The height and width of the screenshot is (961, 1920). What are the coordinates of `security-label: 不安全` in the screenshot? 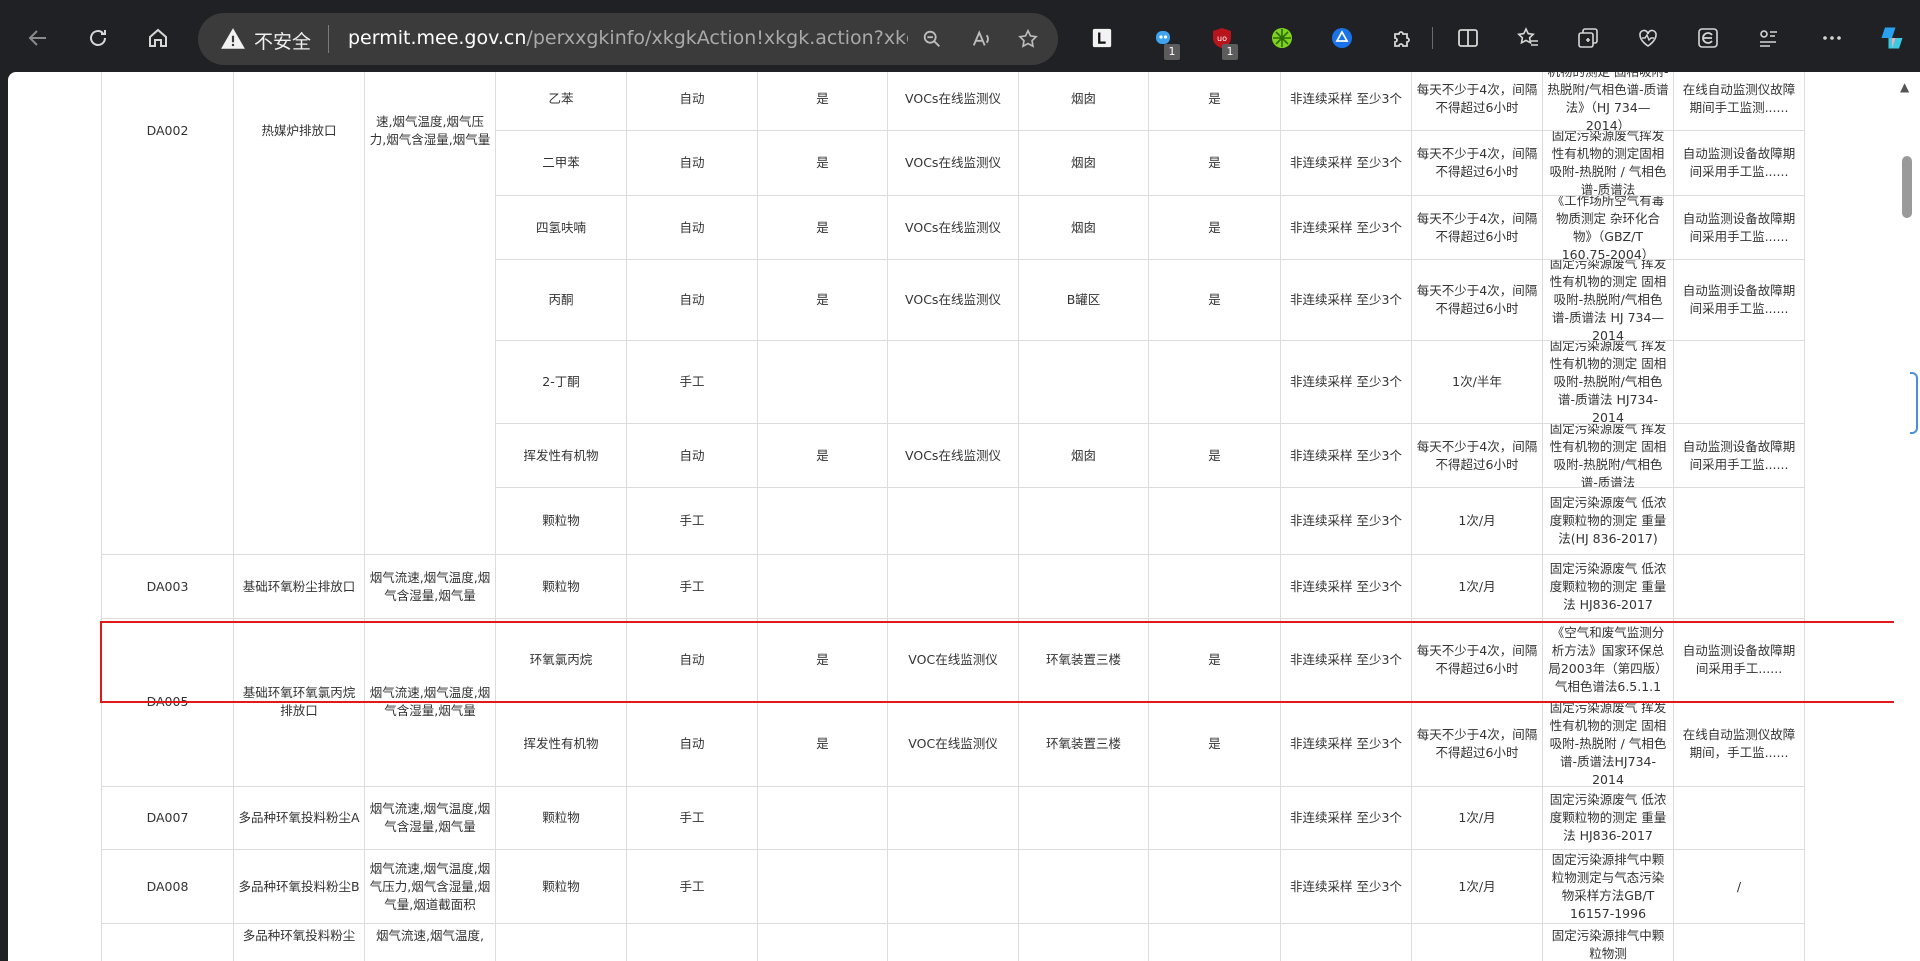 It's located at (282, 40).